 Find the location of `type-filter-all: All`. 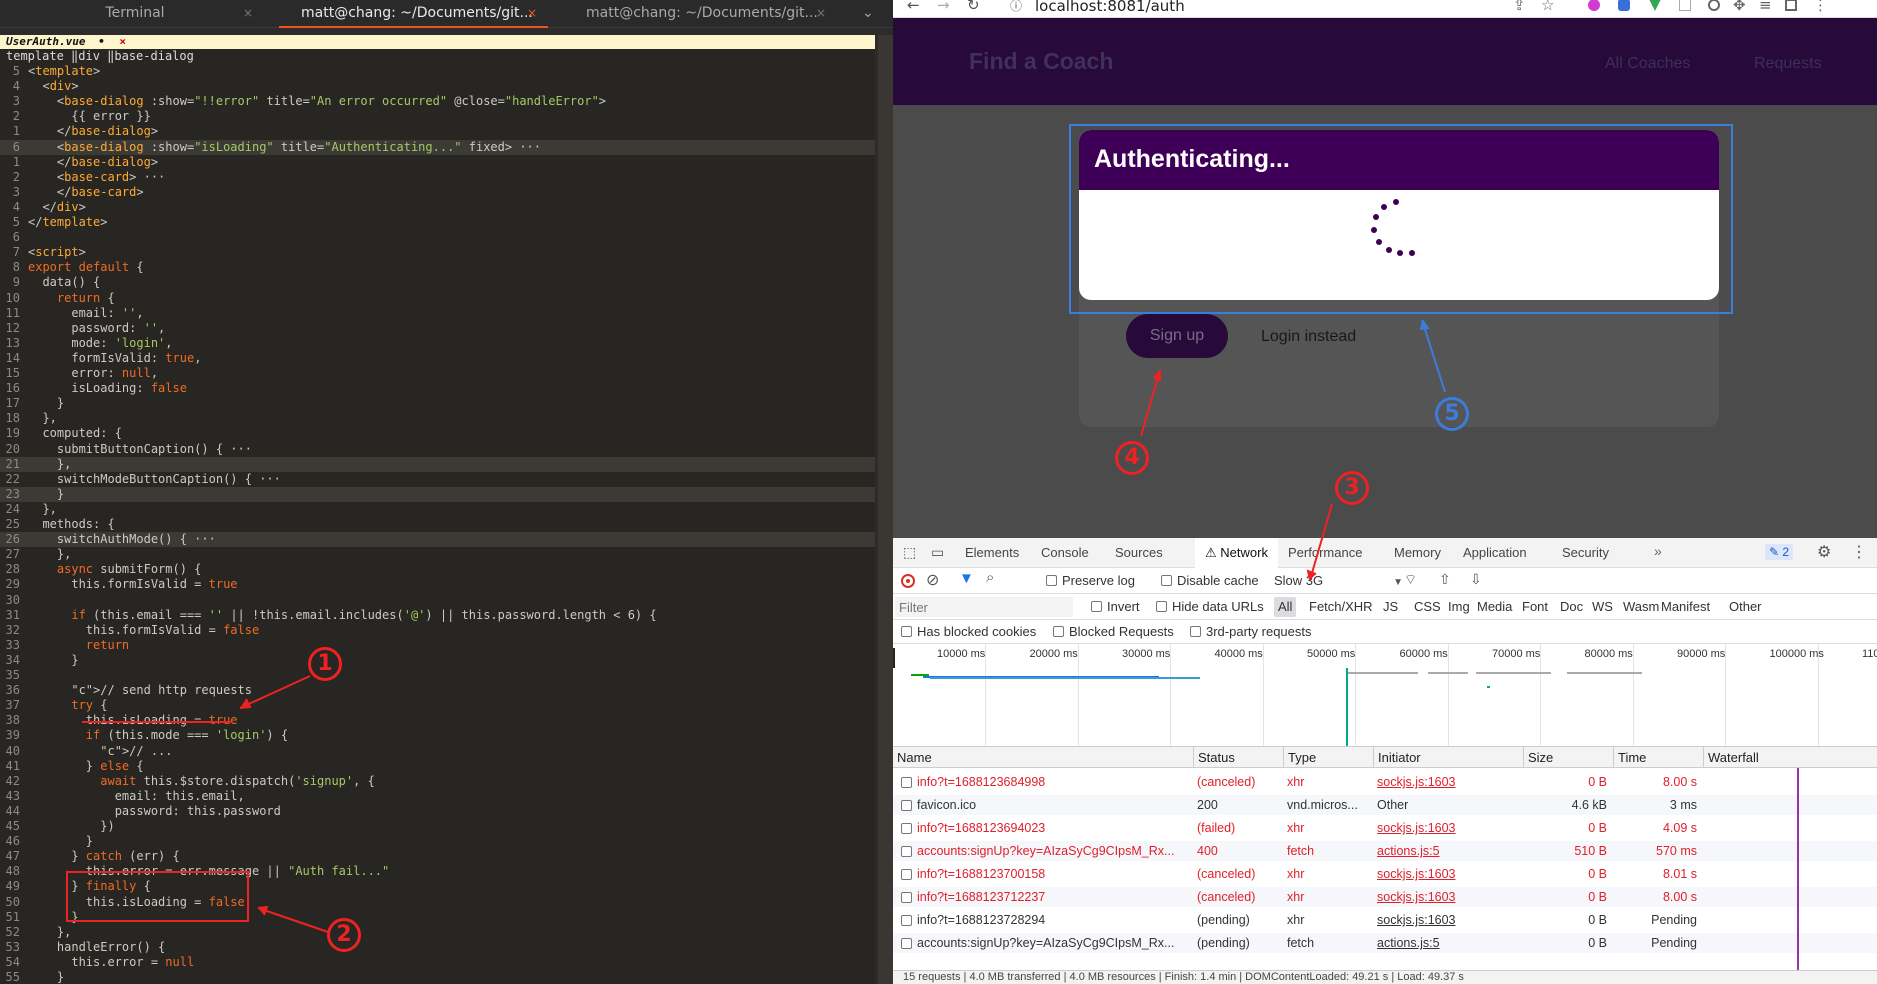

type-filter-all: All is located at coordinates (1285, 607).